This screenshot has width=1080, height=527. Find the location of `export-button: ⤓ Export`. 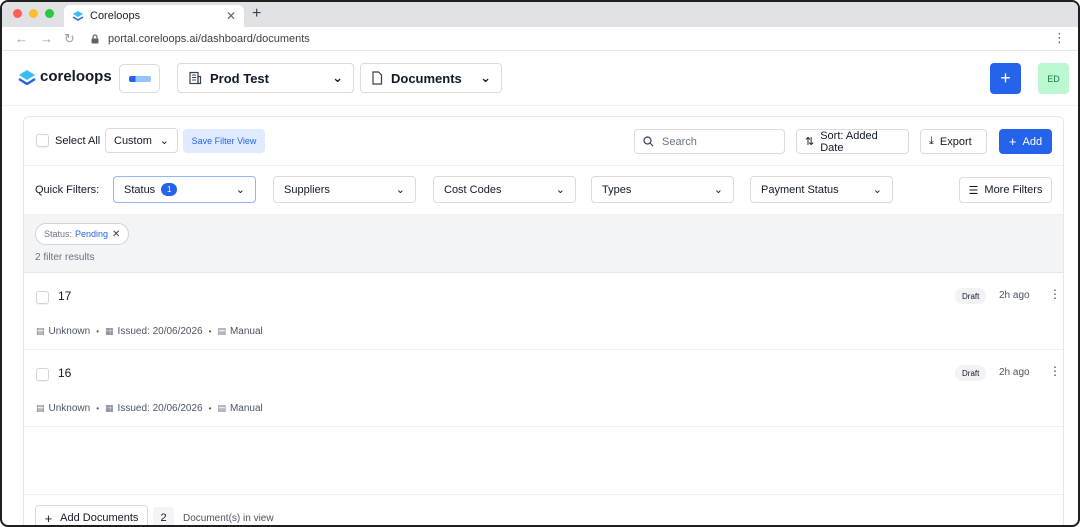

export-button: ⤓ Export is located at coordinates (953, 141).